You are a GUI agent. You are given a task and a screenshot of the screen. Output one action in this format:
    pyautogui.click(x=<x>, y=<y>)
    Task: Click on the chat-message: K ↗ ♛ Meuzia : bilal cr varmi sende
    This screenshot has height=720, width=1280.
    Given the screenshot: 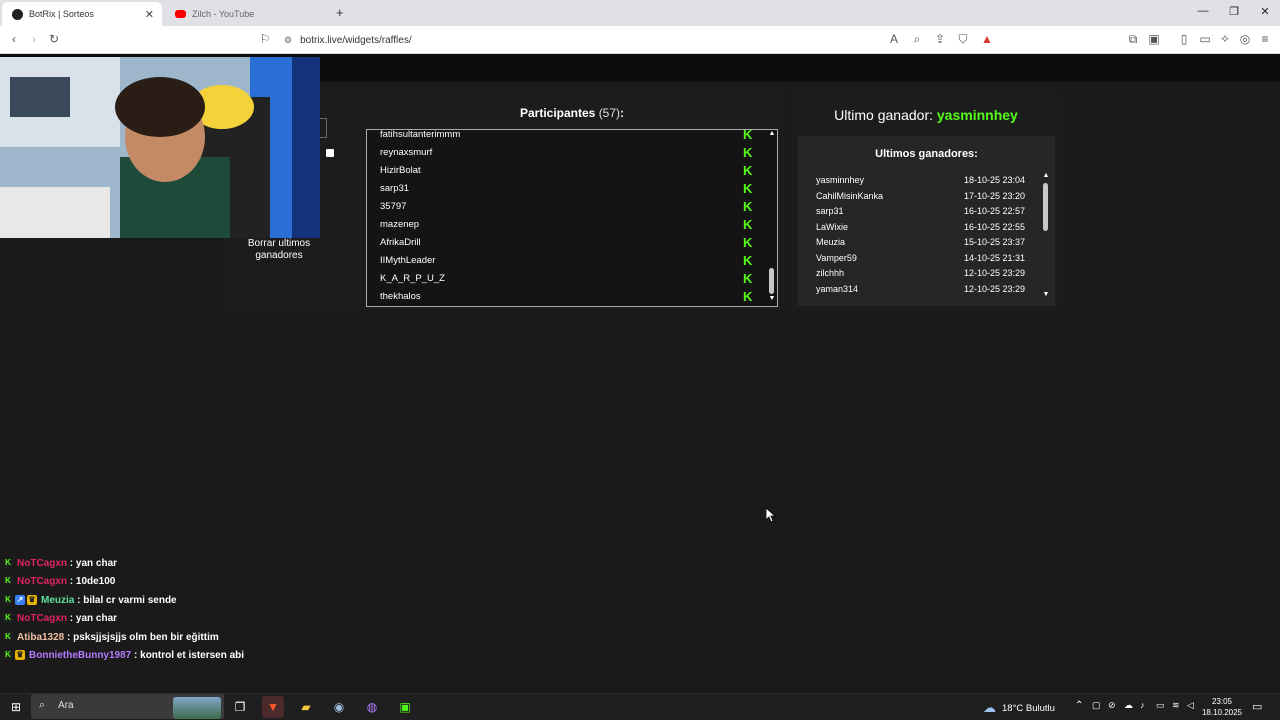 What is the action you would take?
    pyautogui.click(x=90, y=600)
    